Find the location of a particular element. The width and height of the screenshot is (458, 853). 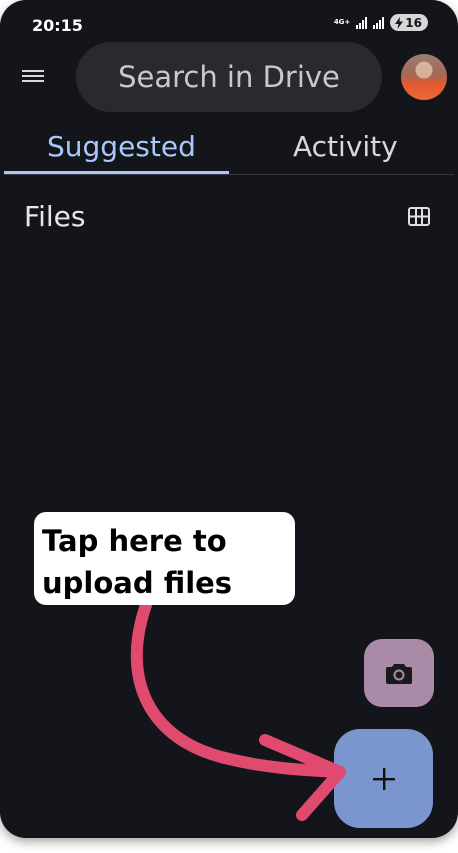

plus-icon is located at coordinates (383, 778).